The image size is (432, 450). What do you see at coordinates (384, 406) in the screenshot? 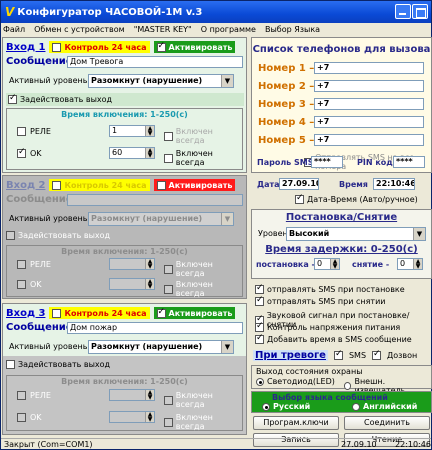
I see `language-english: Английский` at bounding box center [384, 406].